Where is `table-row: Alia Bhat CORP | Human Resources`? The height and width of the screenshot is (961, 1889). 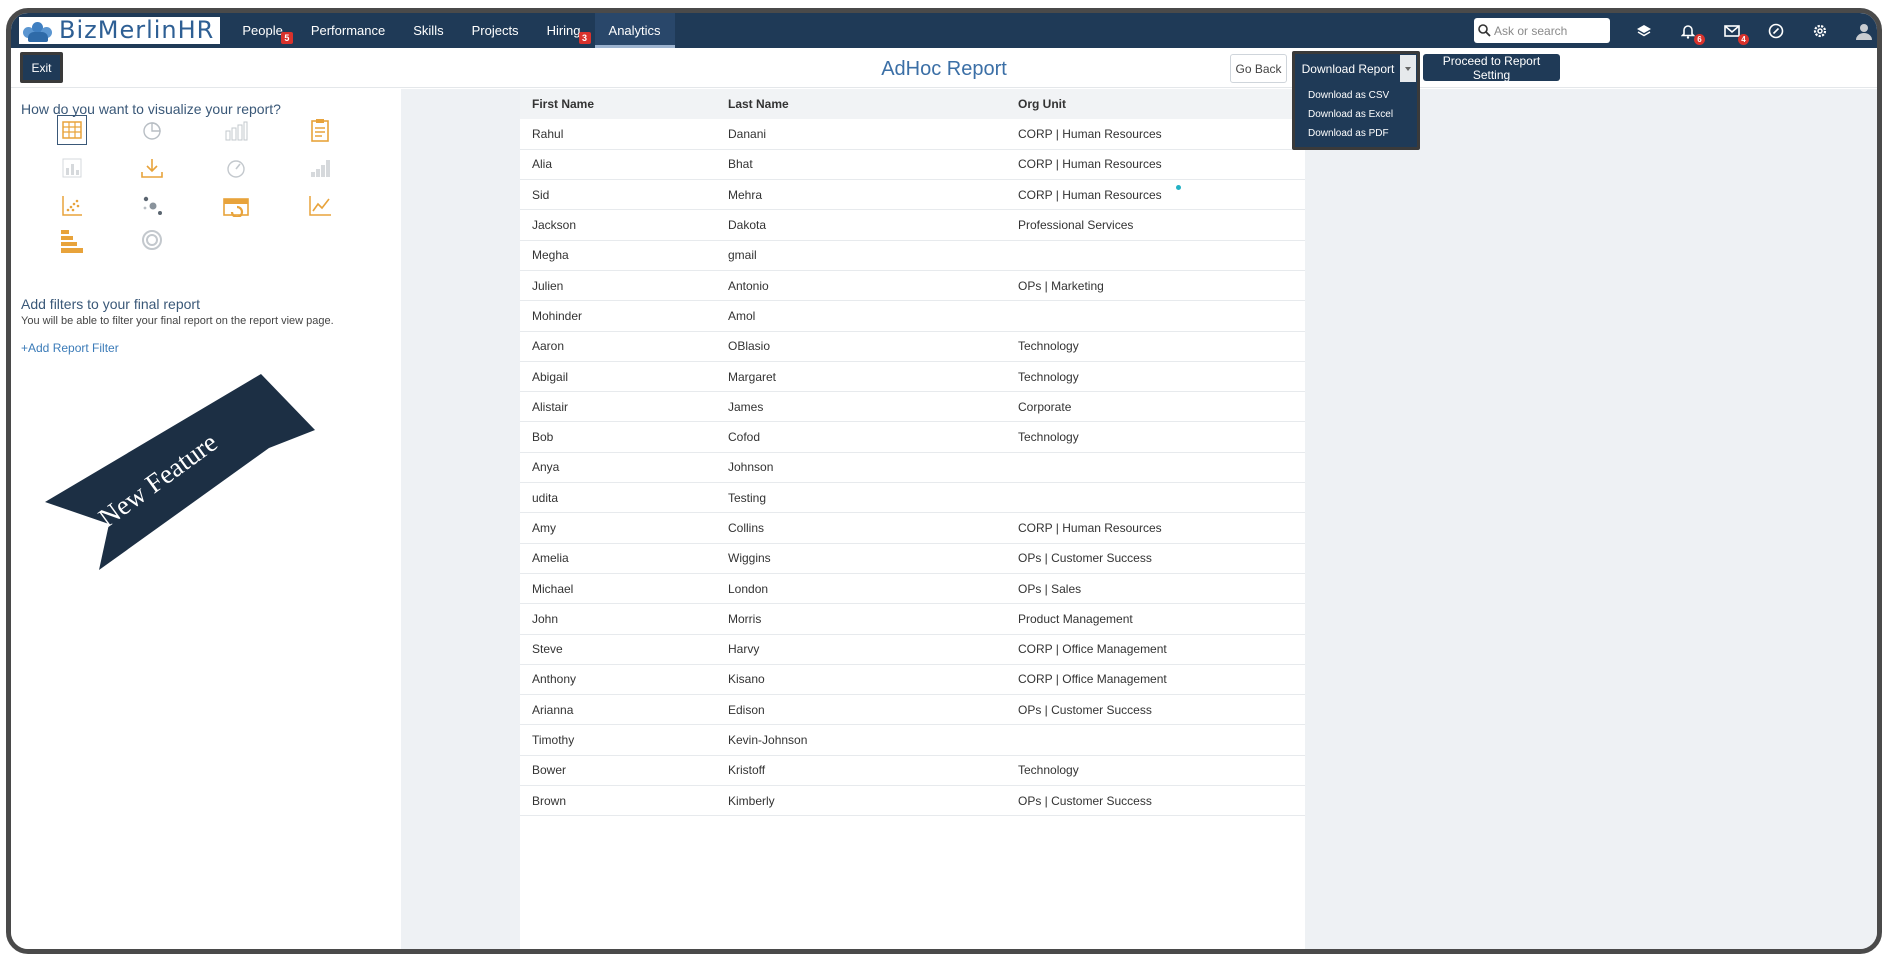 table-row: Alia Bhat CORP | Human Resources is located at coordinates (912, 164).